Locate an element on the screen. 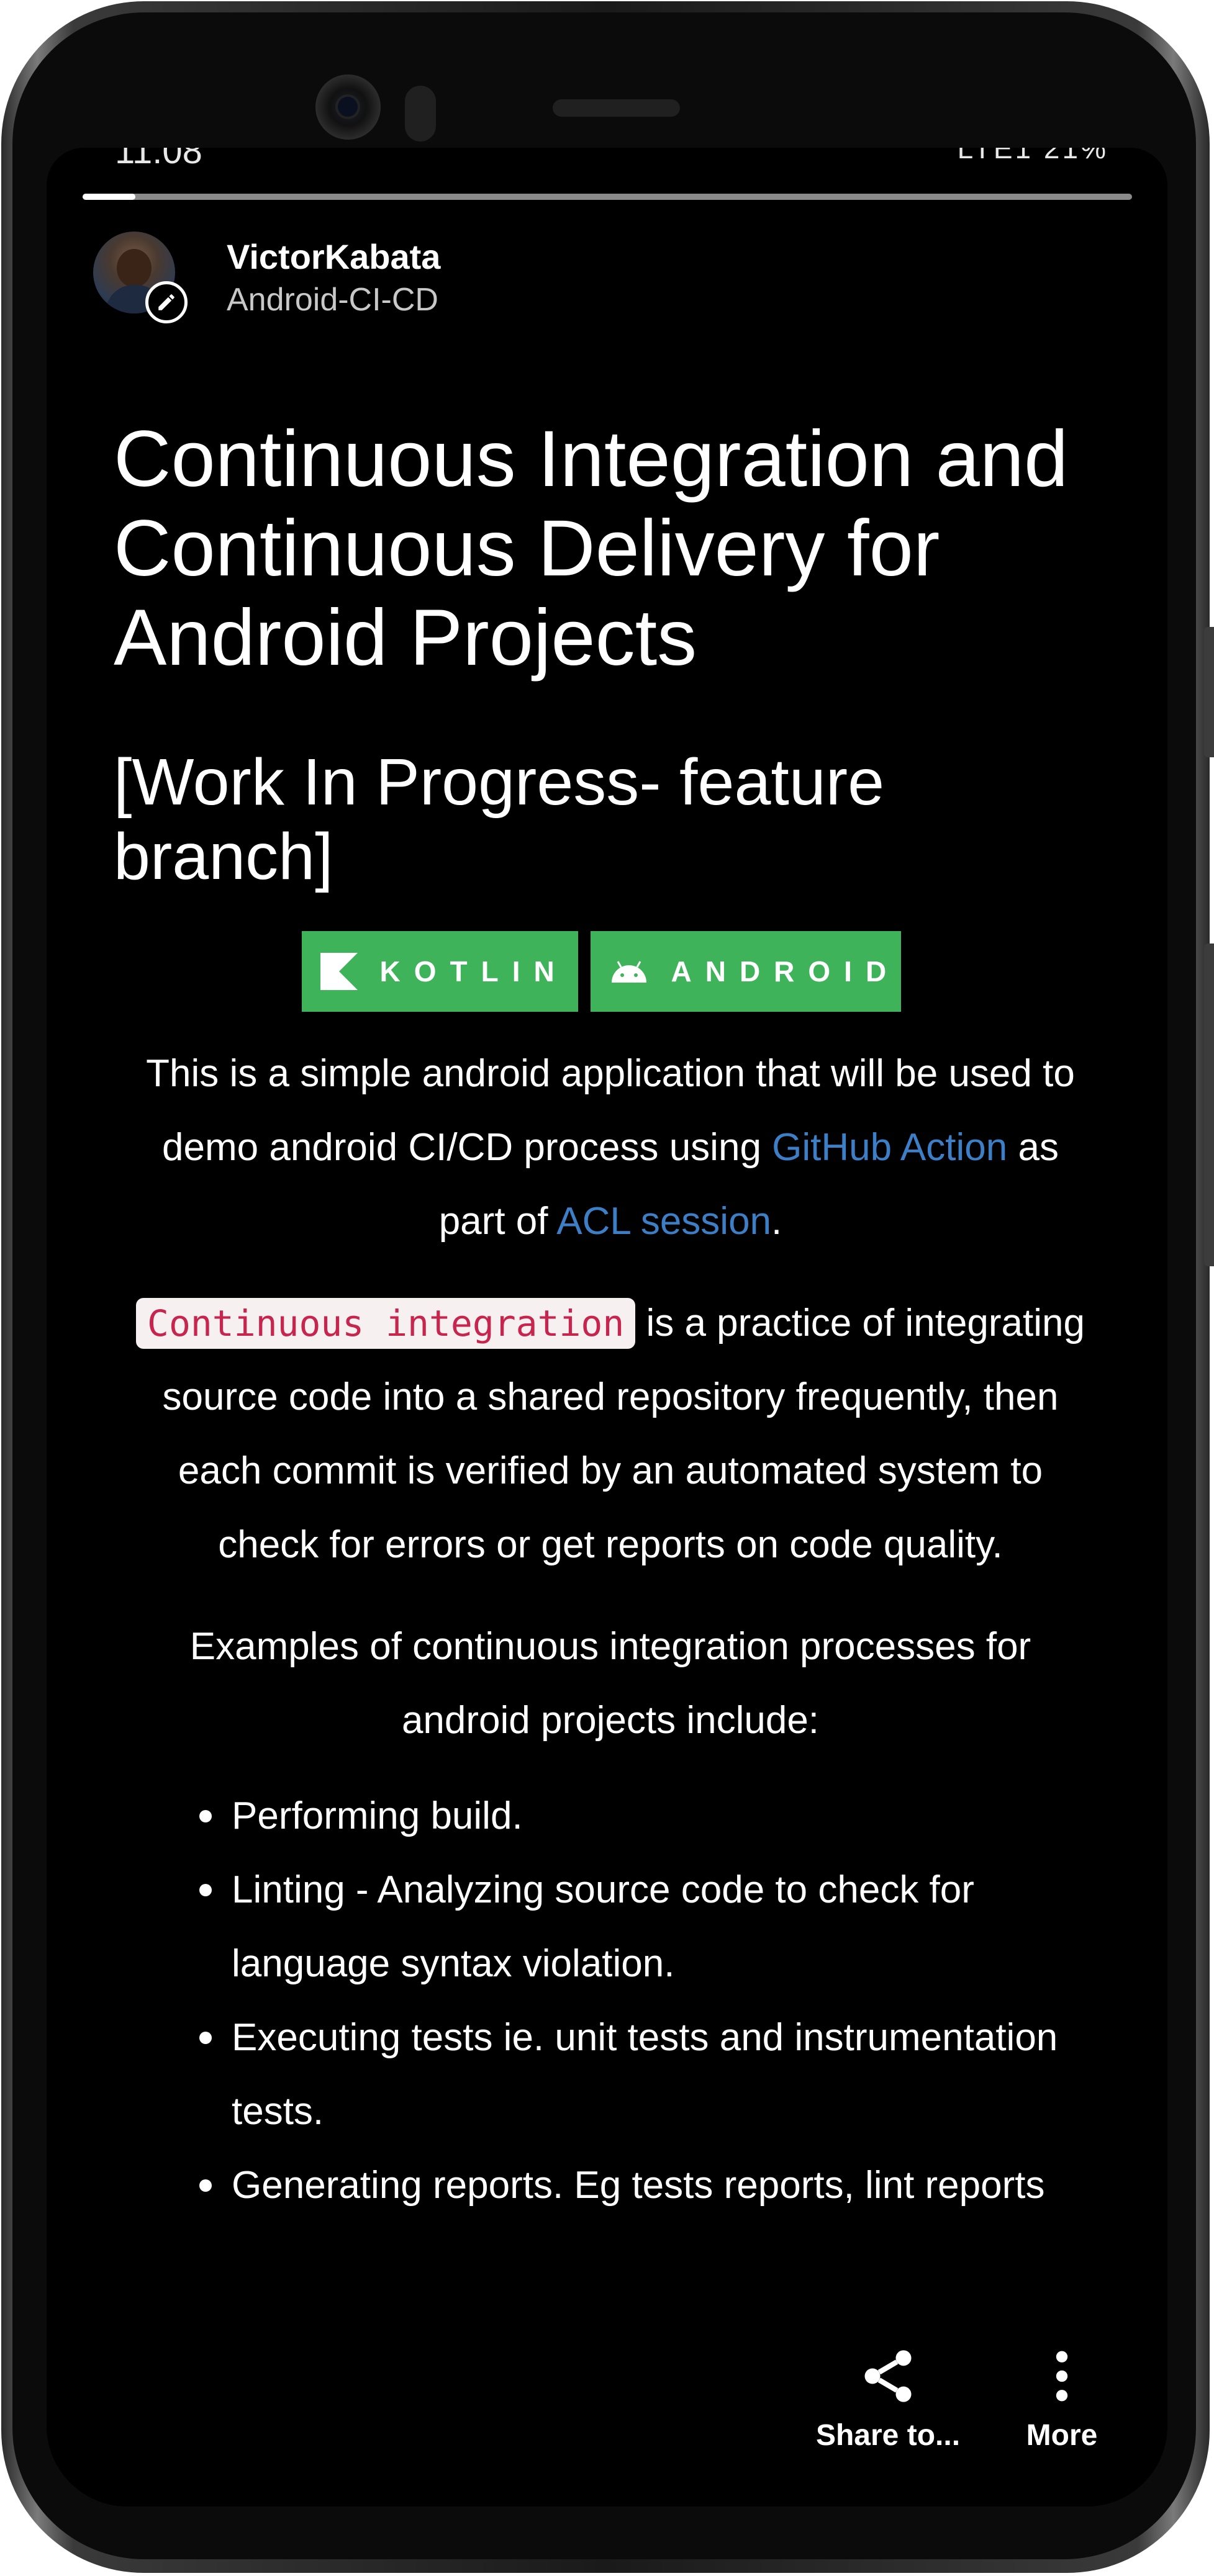 The image size is (1214, 2576). status-indicators: LTE1 21% is located at coordinates (1032, 156).